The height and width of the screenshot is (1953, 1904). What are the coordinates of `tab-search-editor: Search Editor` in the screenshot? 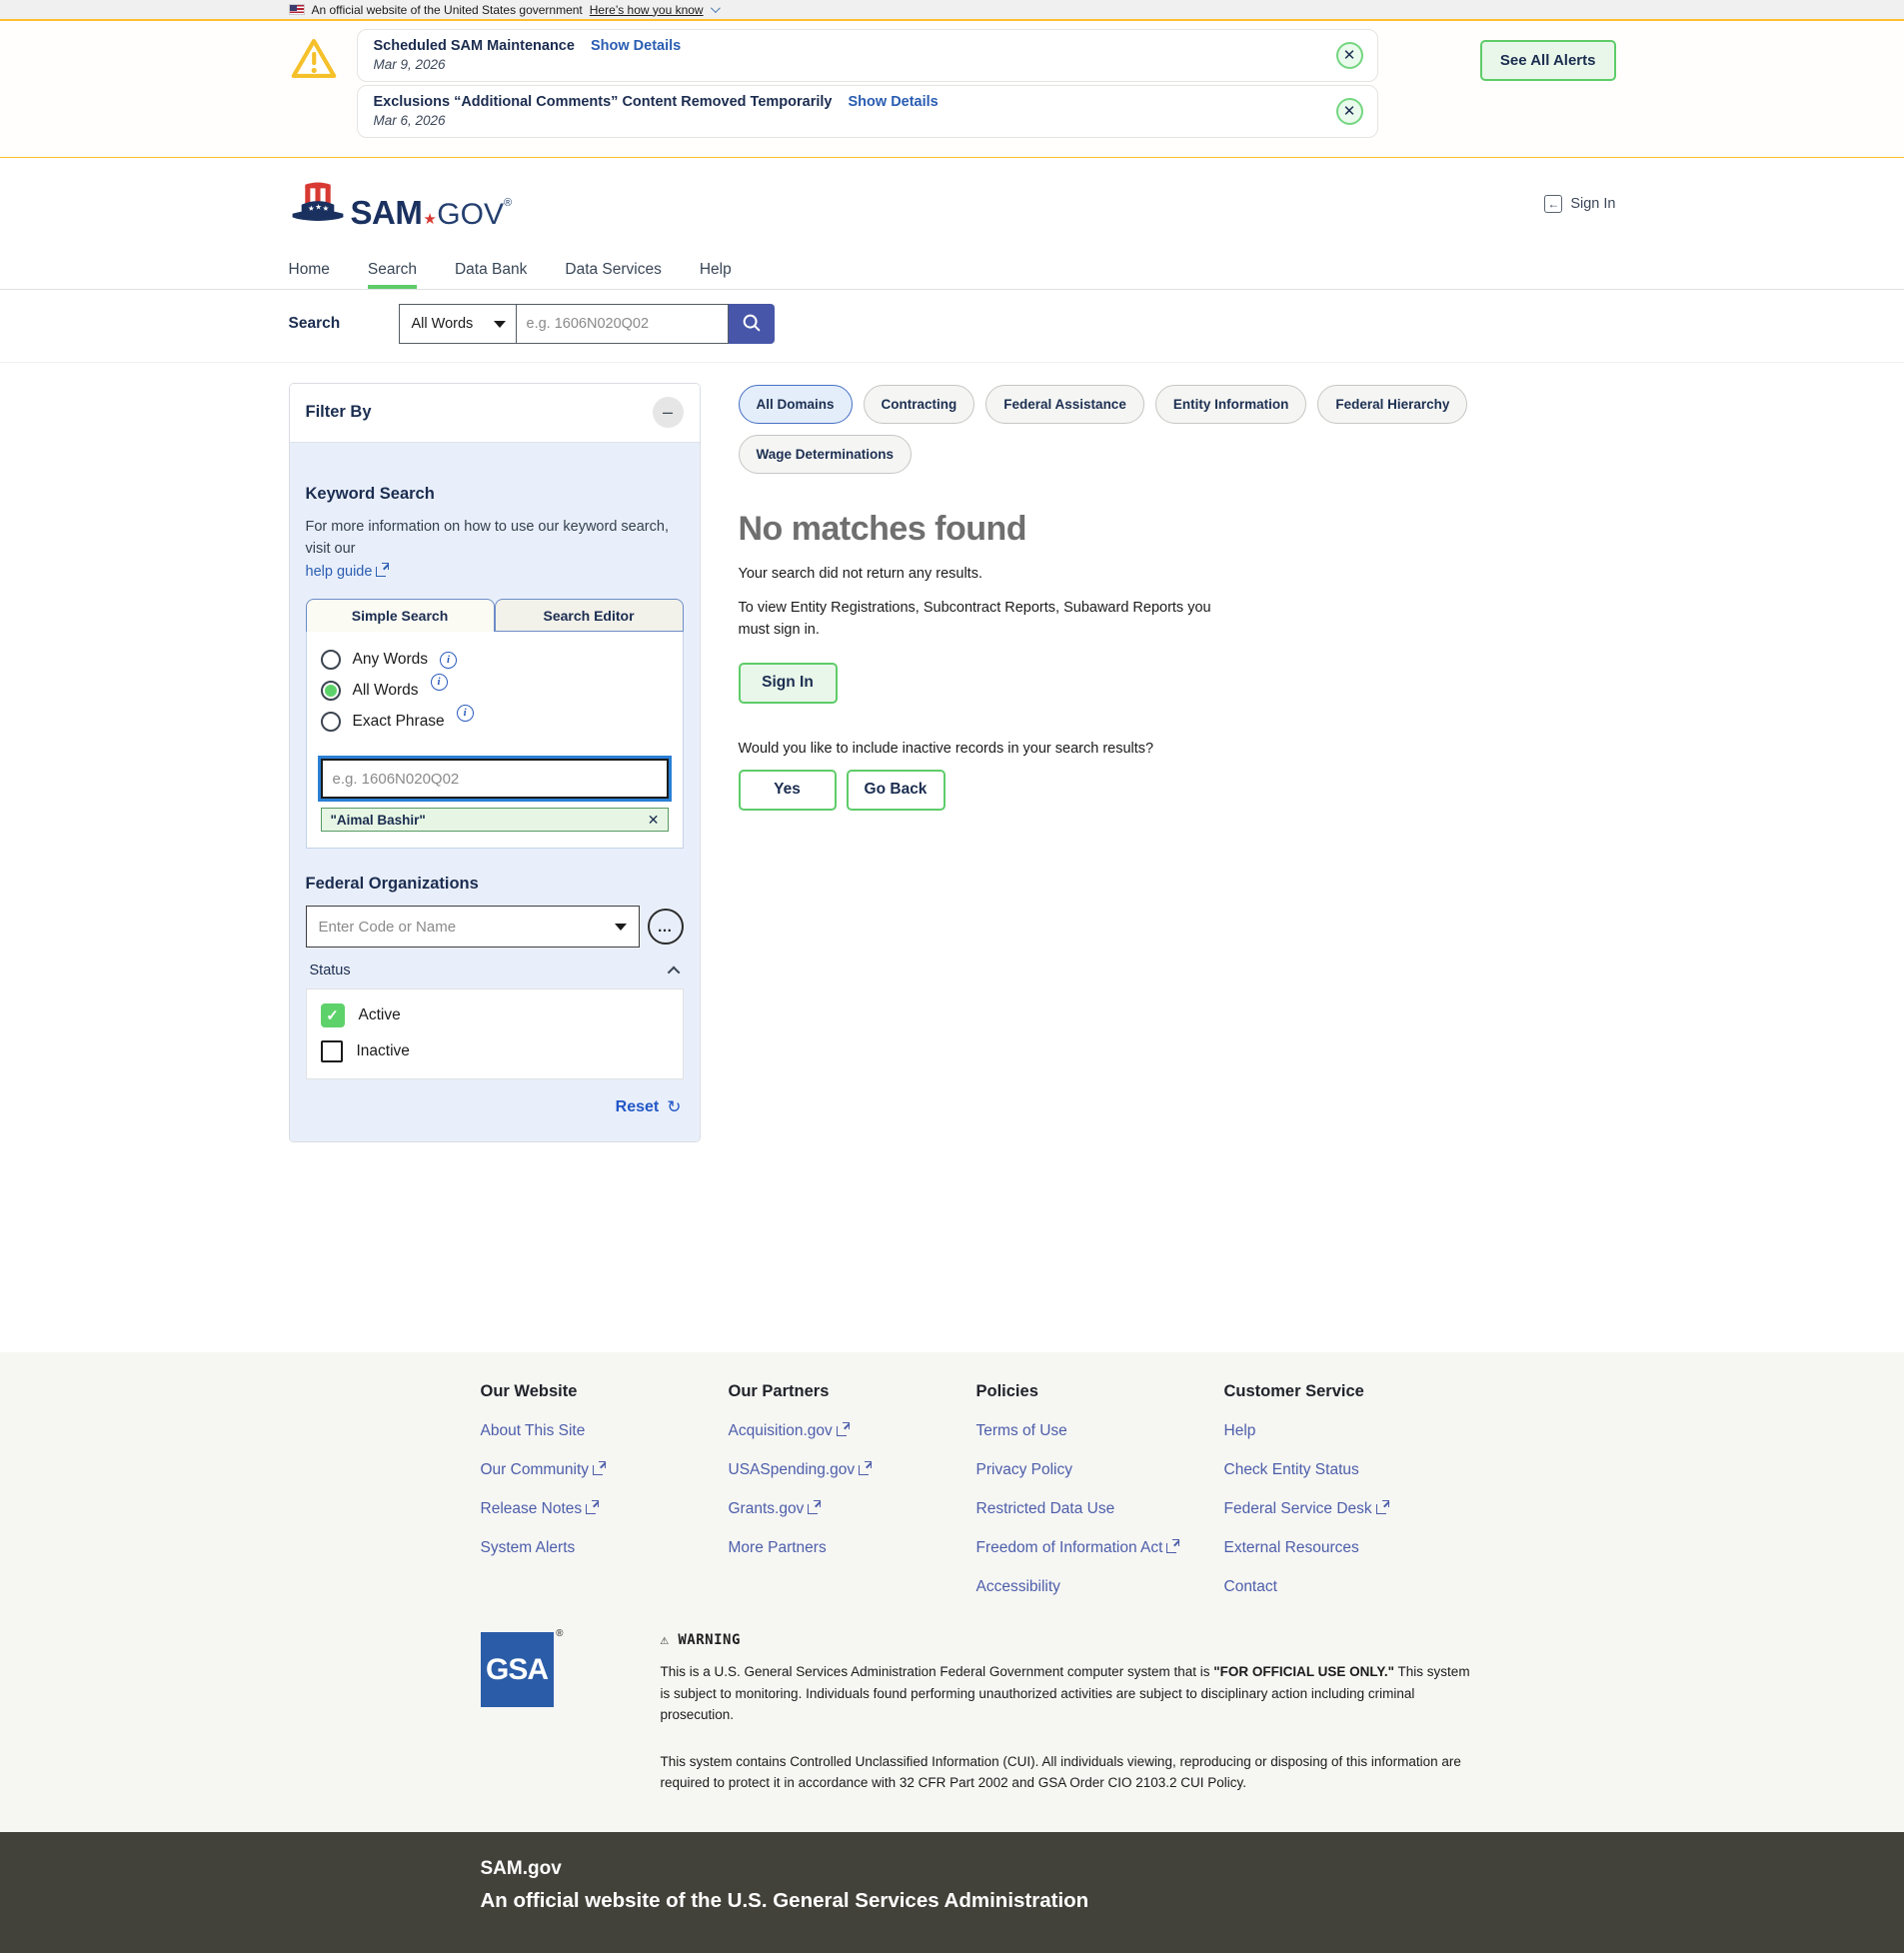 It's located at (589, 616).